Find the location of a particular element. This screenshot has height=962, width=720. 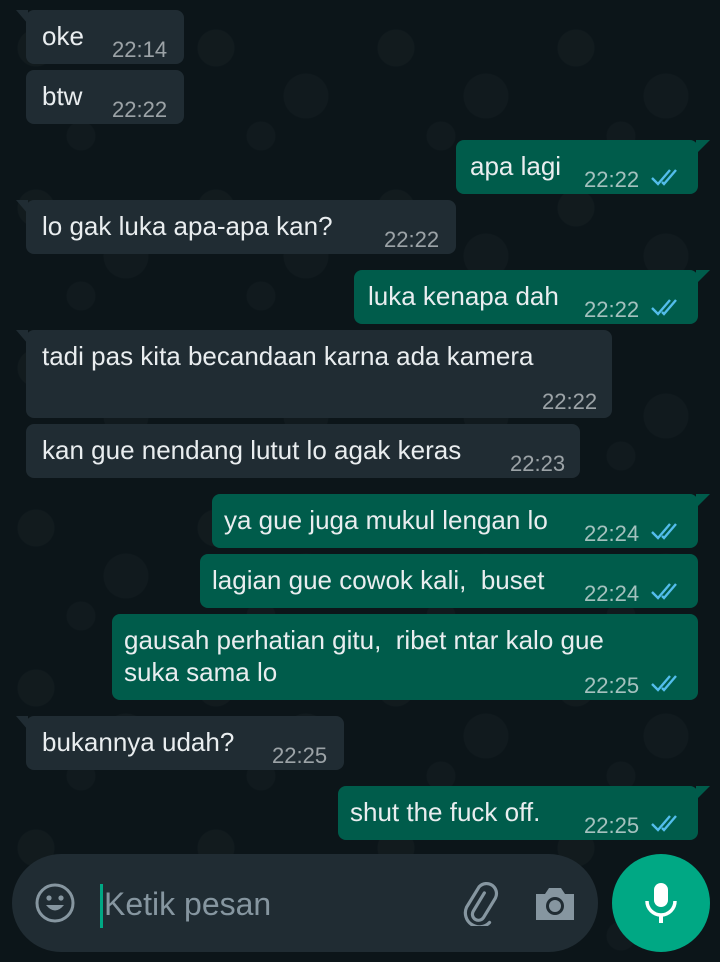

message-outgoing: lagian gue cowok kali, buset 22:24 is located at coordinates (449, 581).